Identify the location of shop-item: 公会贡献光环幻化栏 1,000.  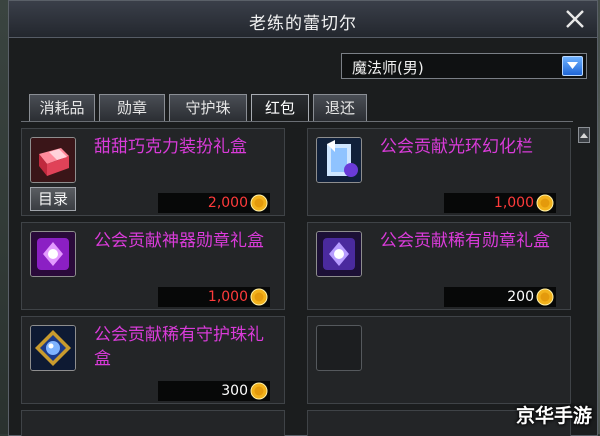
(439, 172).